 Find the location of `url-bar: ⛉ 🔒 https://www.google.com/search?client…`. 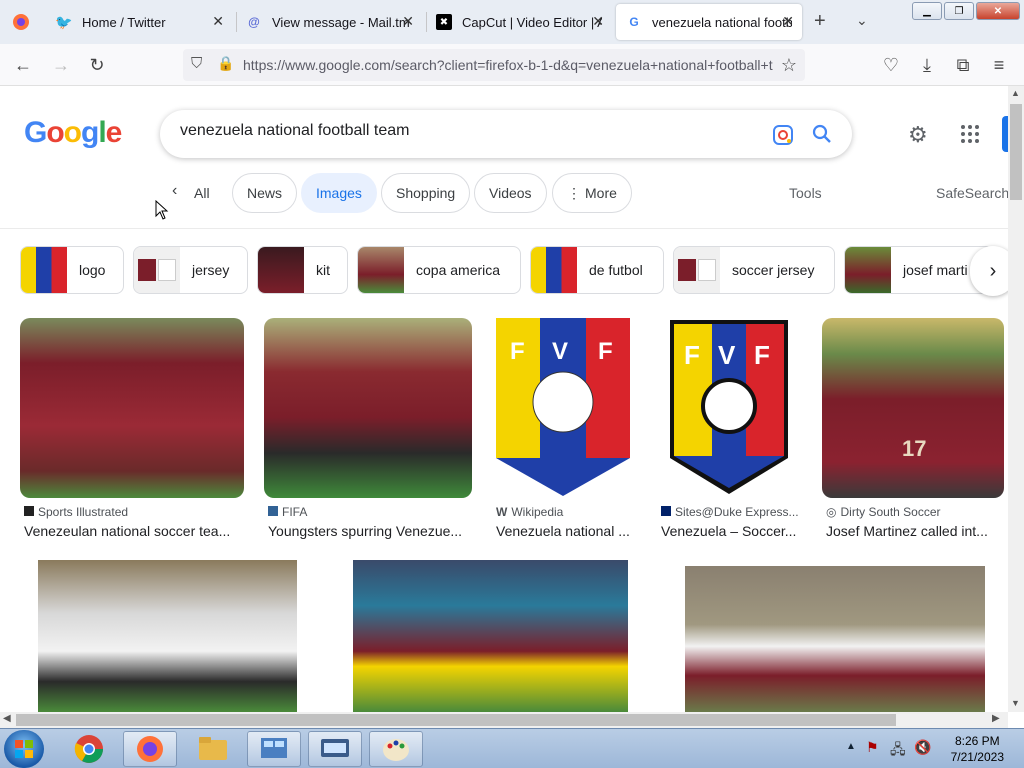

url-bar: ⛉ 🔒 https://www.google.com/search?client… is located at coordinates (494, 65).